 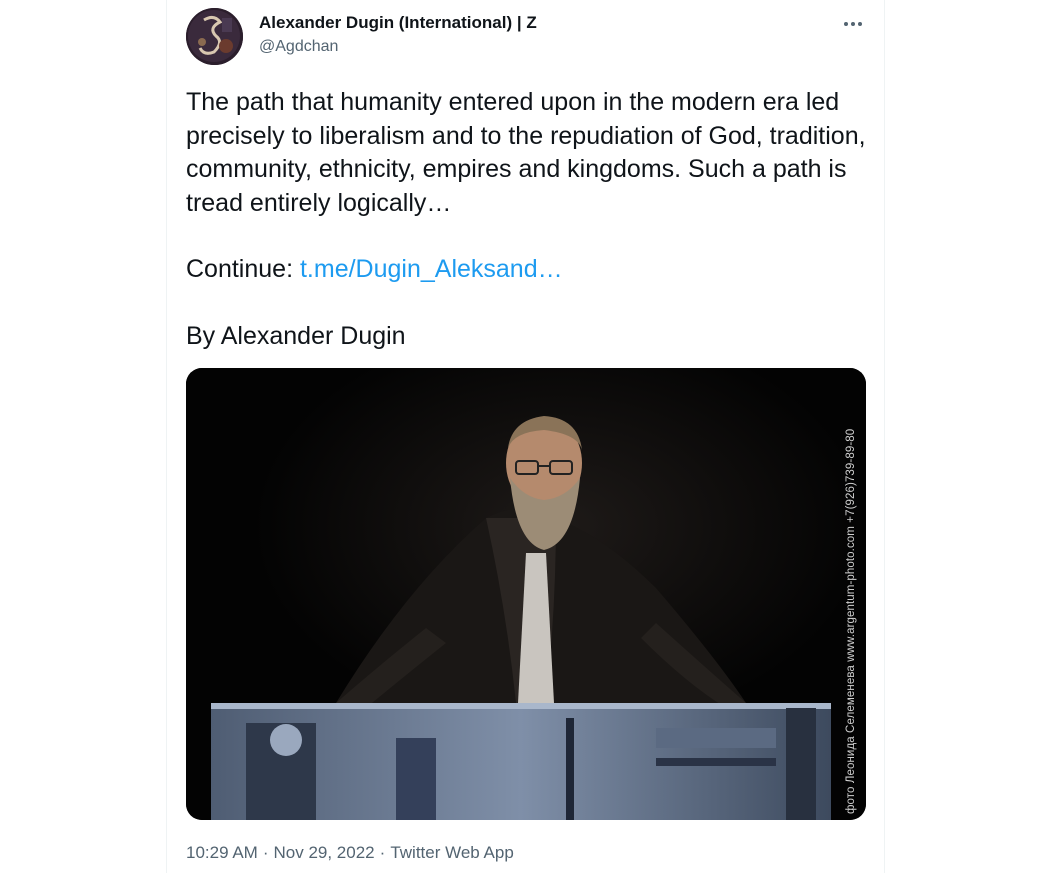 I want to click on byline: By Alexander Dugin, so click(x=296, y=335).